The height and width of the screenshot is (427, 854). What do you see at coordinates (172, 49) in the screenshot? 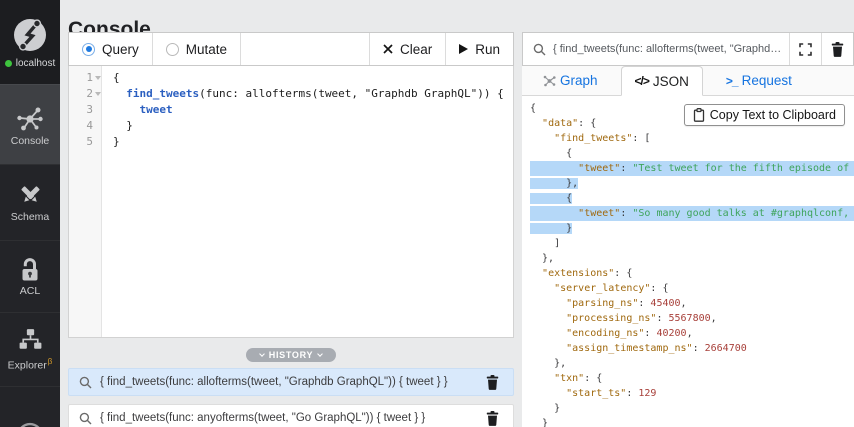
I see `mutate-radio-circle` at bounding box center [172, 49].